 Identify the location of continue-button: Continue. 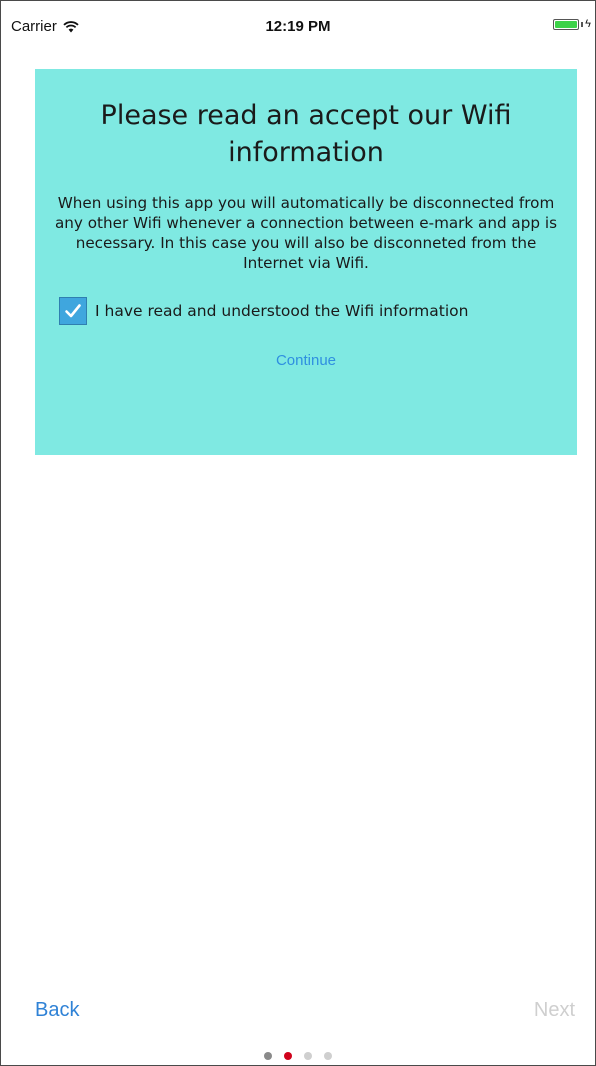
(306, 360).